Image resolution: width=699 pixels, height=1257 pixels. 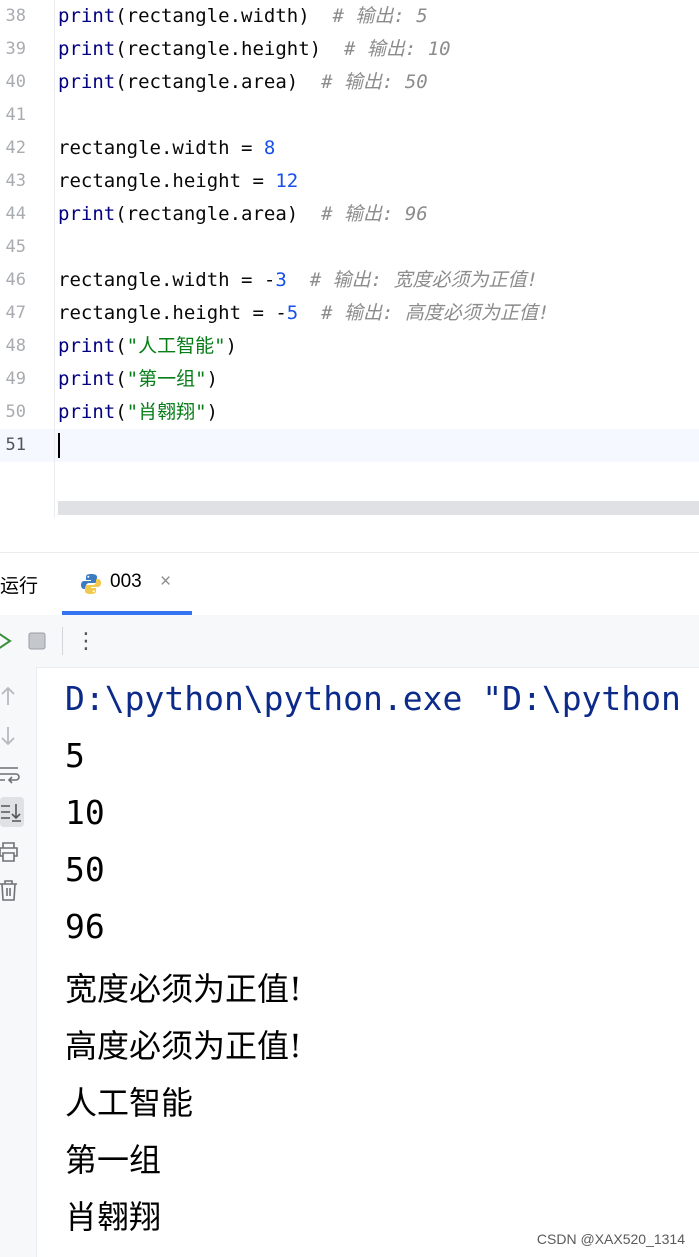 What do you see at coordinates (229, 49) in the screenshot?
I see `code-token: (rectangle.height)` at bounding box center [229, 49].